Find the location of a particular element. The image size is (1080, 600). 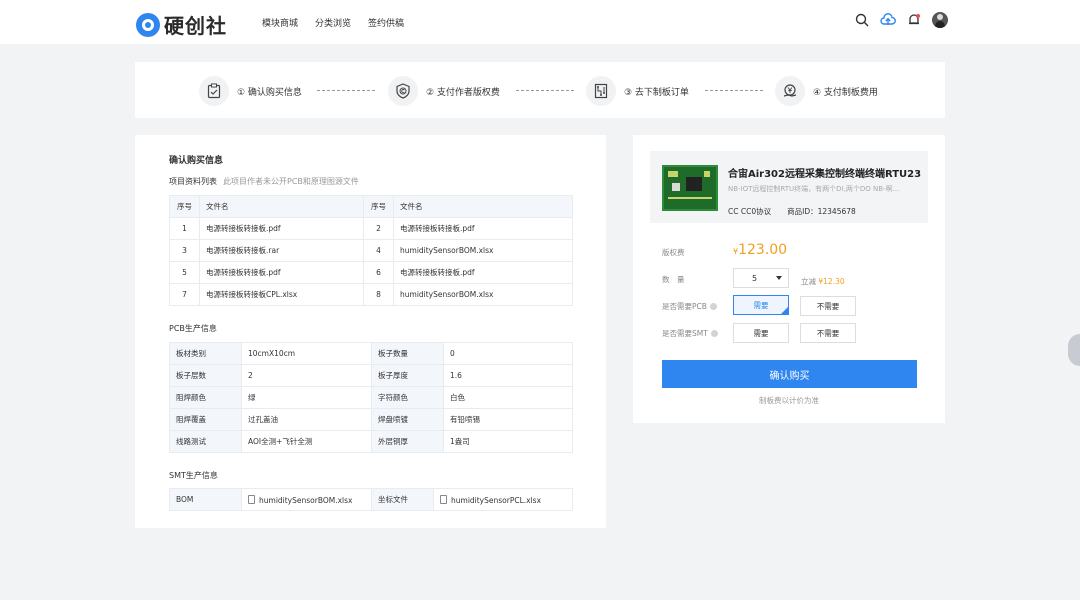

yen-hand-icon is located at coordinates (790, 91).